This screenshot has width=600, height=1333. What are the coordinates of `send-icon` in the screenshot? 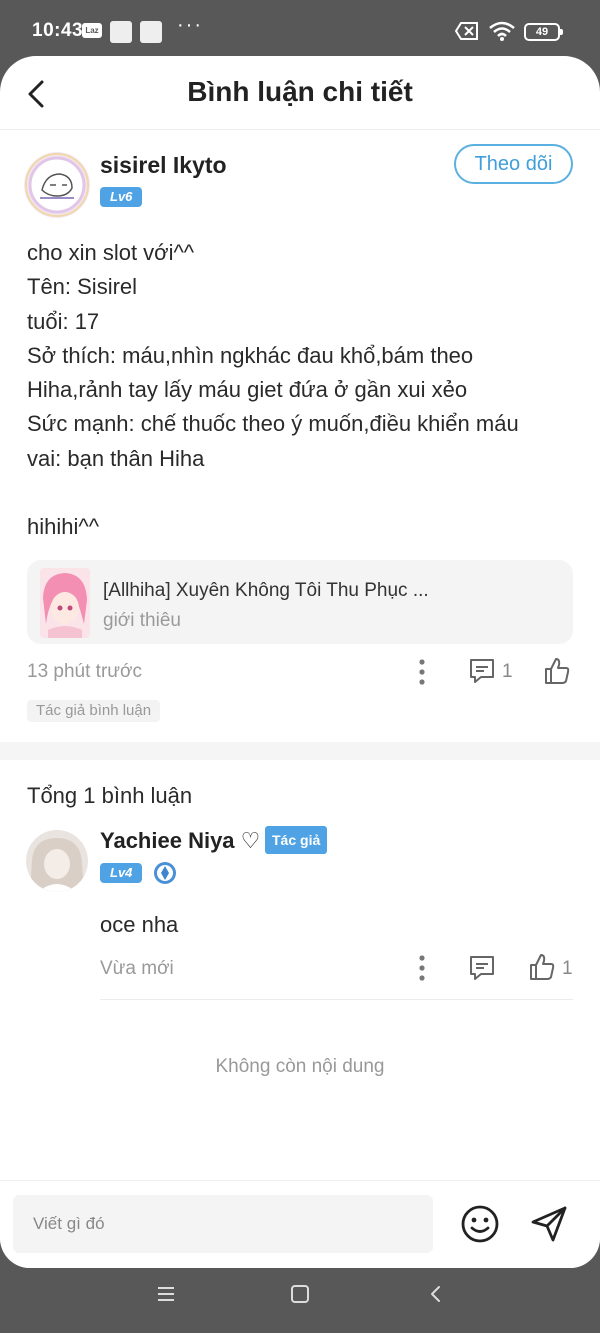 It's located at (549, 1224).